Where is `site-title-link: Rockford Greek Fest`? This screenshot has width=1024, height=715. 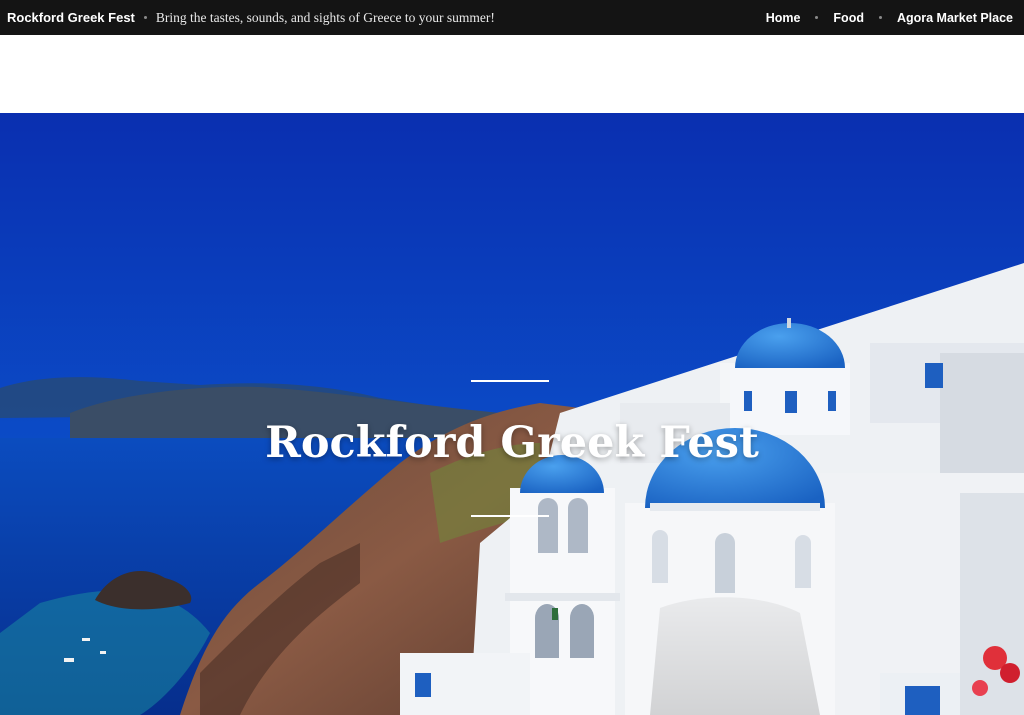 site-title-link: Rockford Greek Fest is located at coordinates (71, 17).